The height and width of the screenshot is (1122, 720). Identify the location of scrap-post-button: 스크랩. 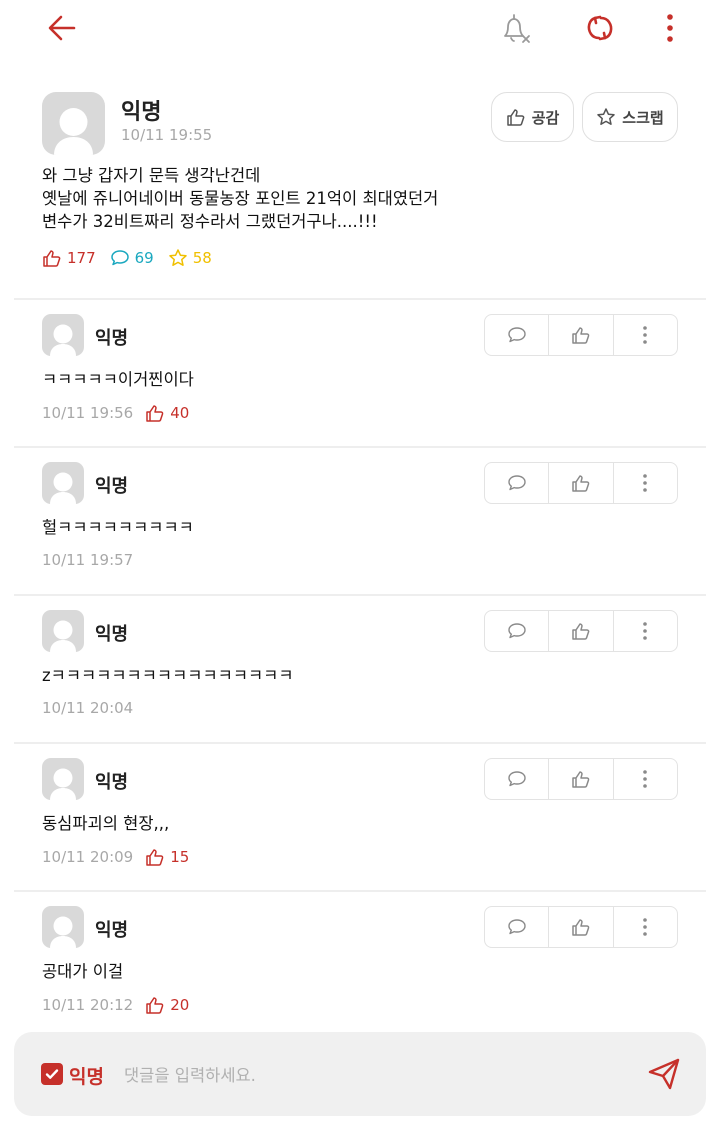
(630, 117).